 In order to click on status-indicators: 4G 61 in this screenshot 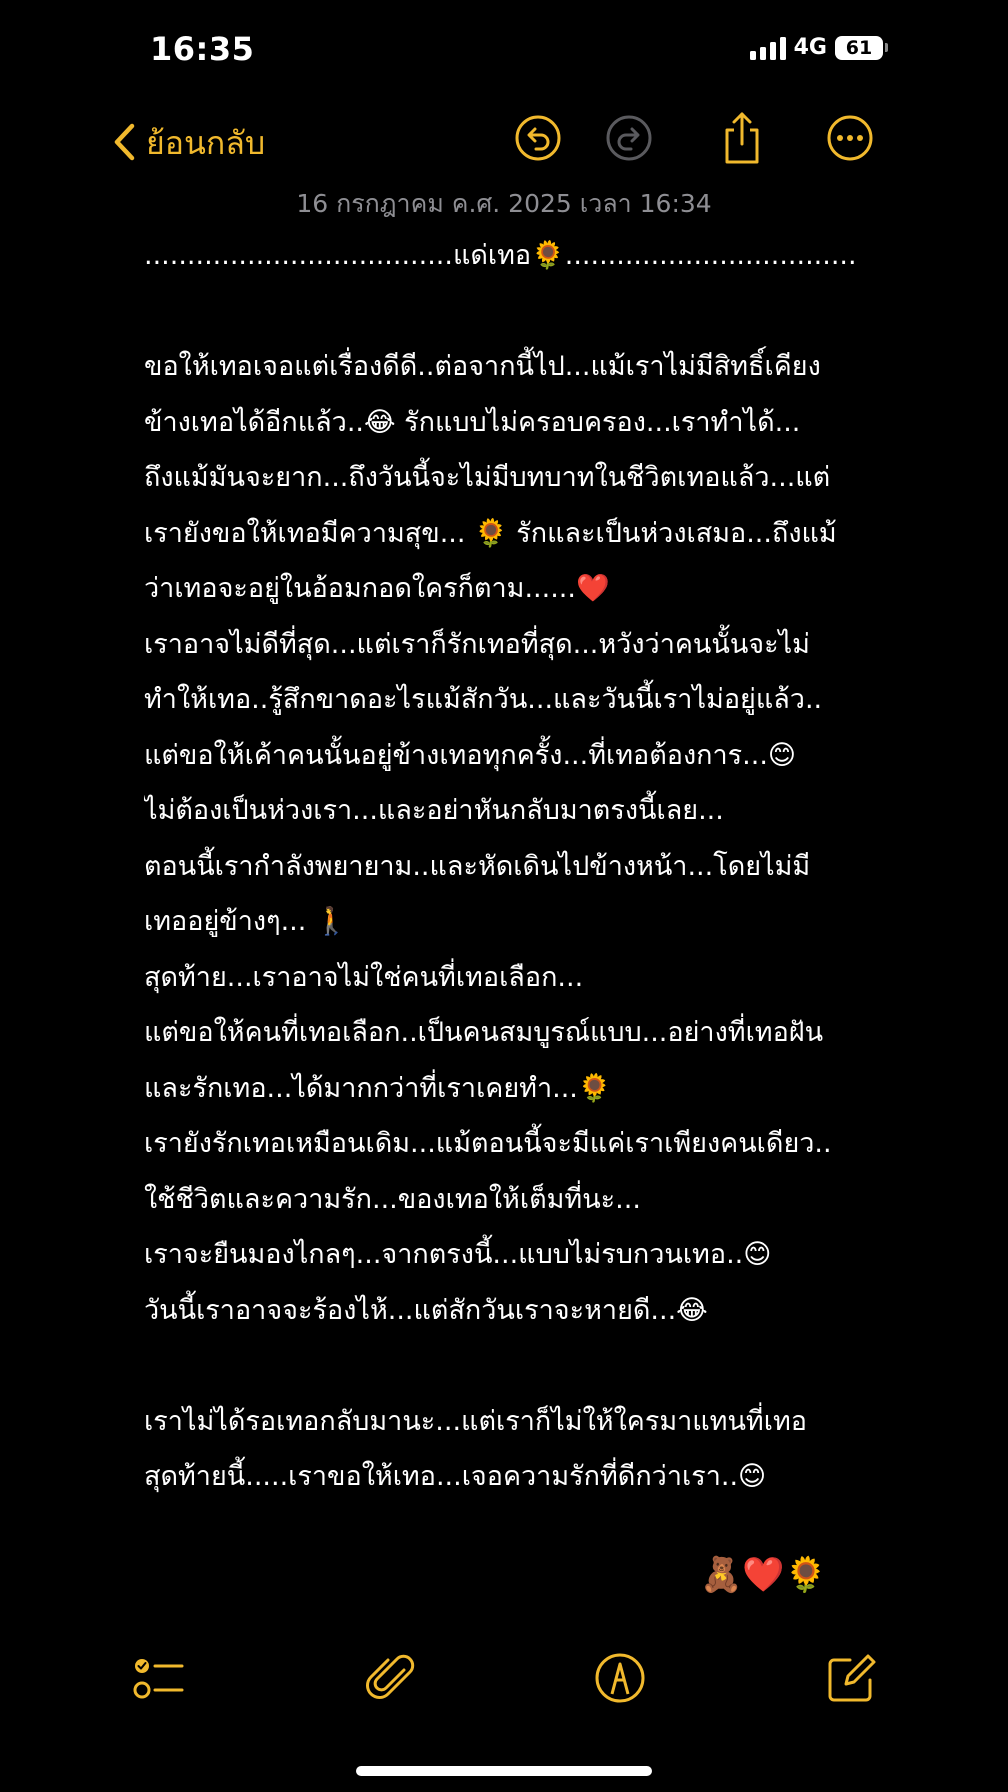, I will do `click(818, 47)`.